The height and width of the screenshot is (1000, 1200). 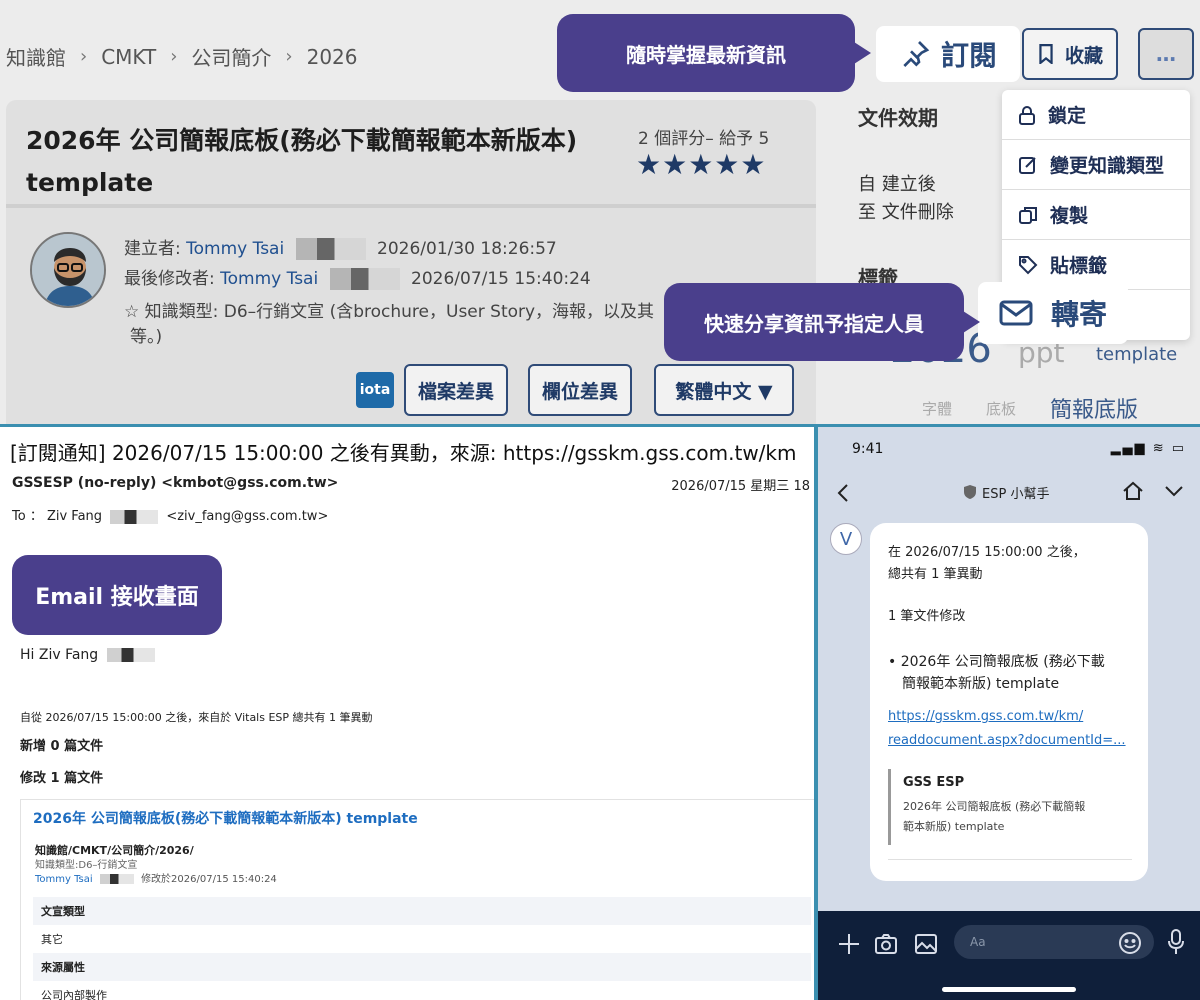 I want to click on email-to-label: To ： Ziv Fang, so click(x=57, y=516).